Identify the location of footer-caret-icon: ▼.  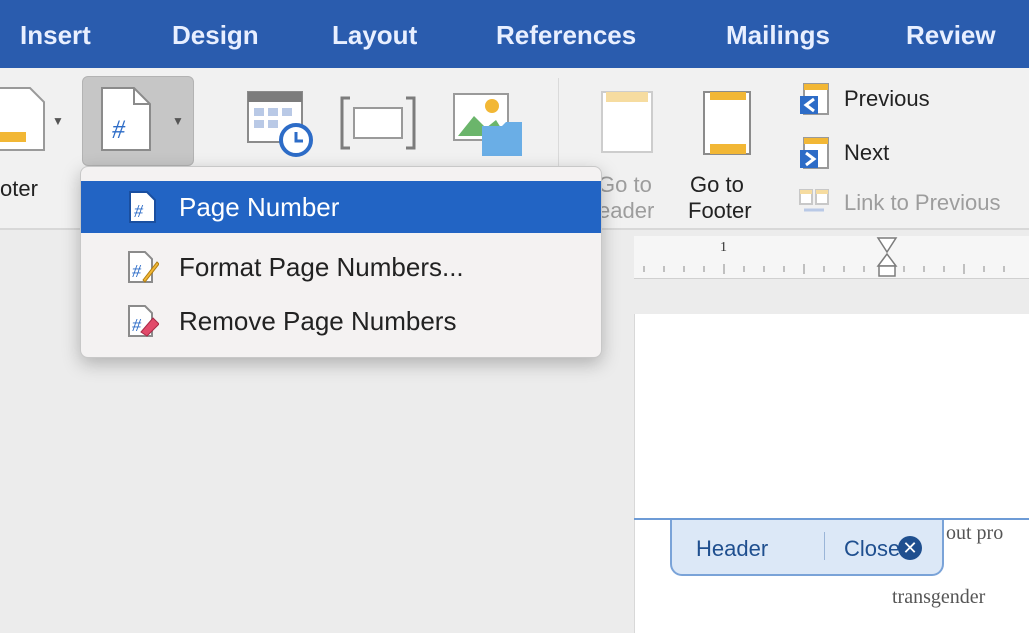
(58, 121).